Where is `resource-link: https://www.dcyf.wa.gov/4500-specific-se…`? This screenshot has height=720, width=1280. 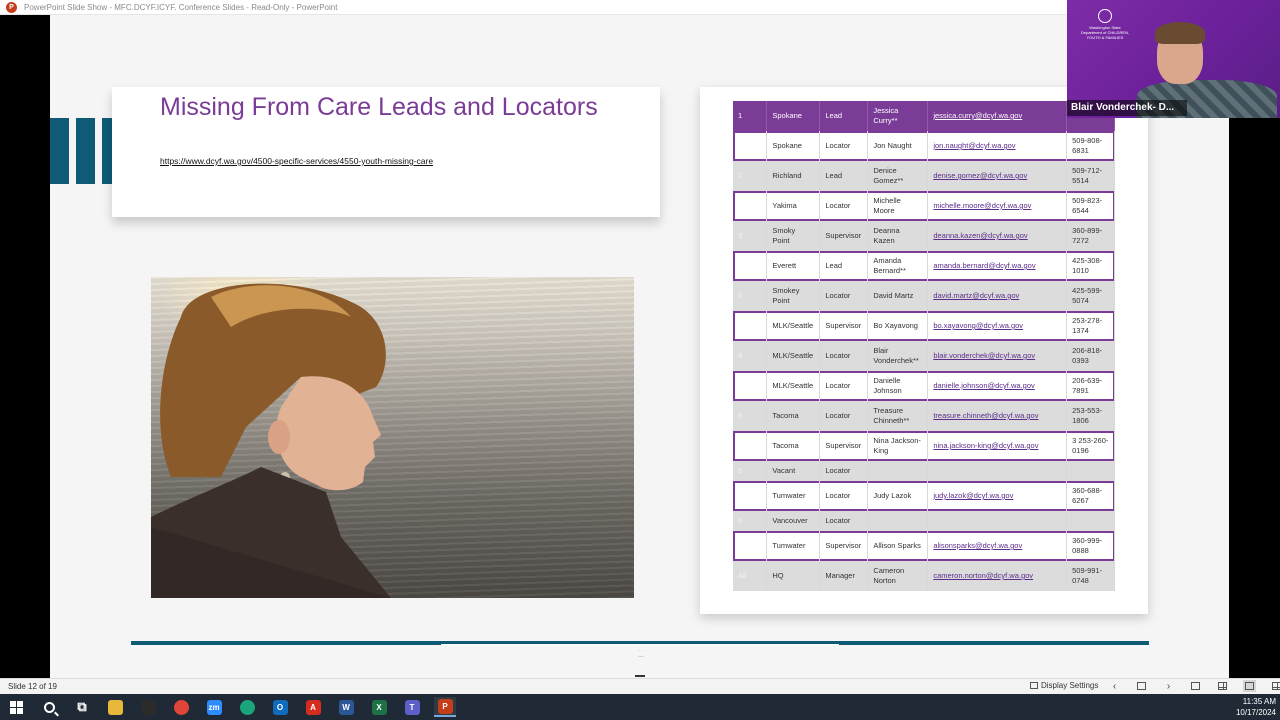
resource-link: https://www.dcyf.wa.gov/4500-specific-se… is located at coordinates (296, 161).